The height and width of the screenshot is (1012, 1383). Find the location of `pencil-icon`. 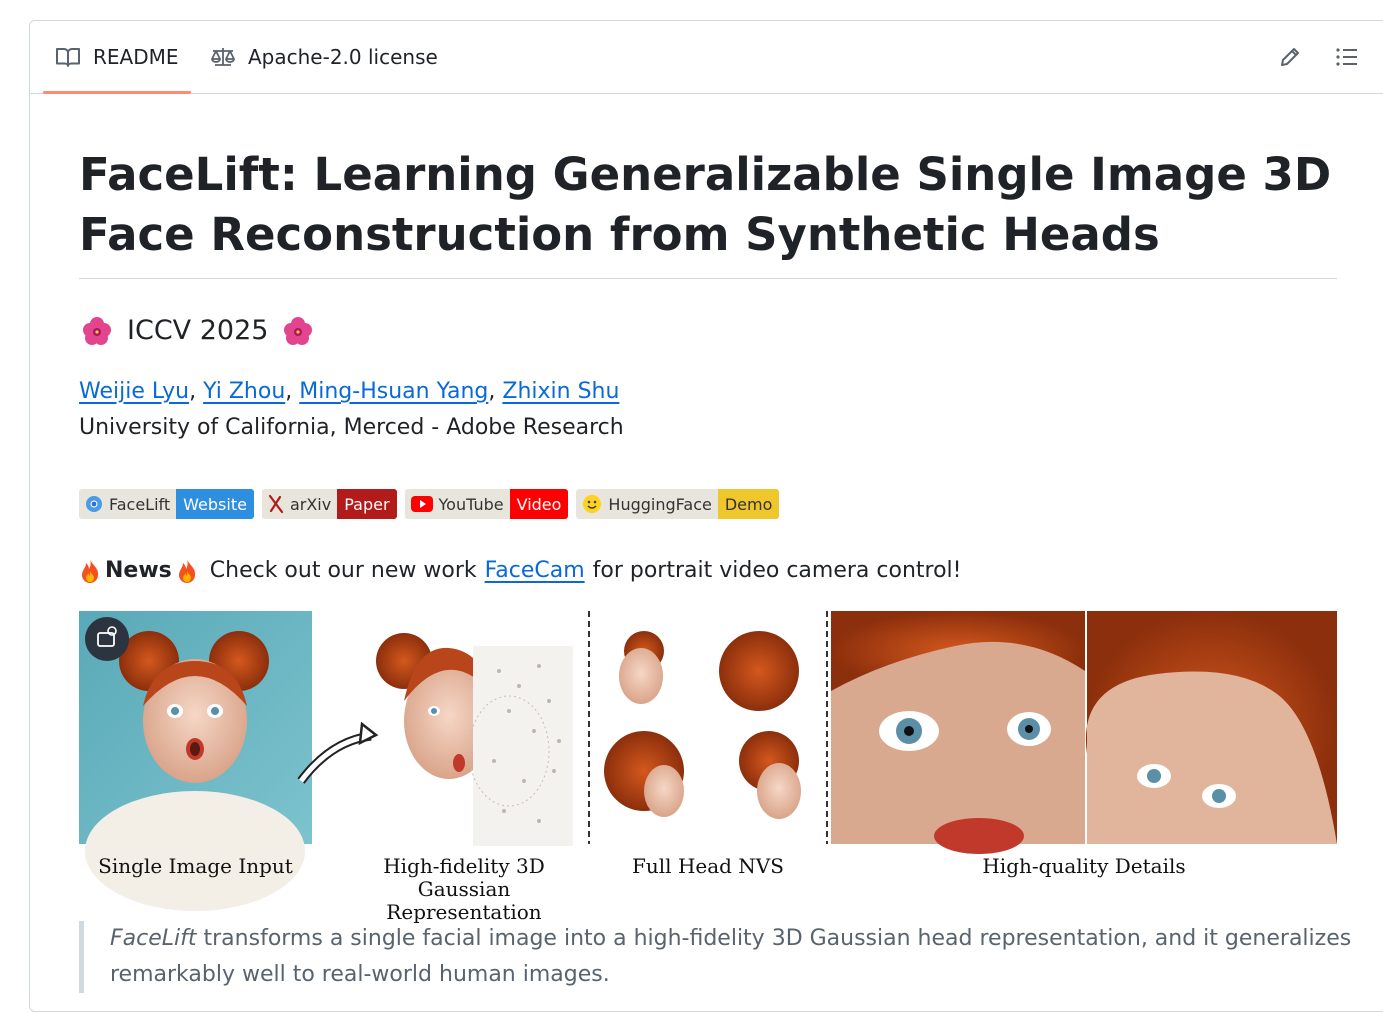

pencil-icon is located at coordinates (1290, 57).